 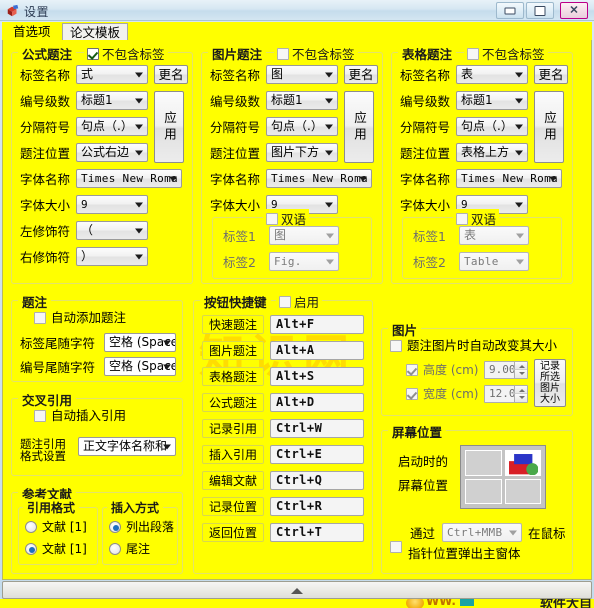 What do you see at coordinates (112, 126) in the screenshot?
I see `formula-separator-combo: 句点（.）` at bounding box center [112, 126].